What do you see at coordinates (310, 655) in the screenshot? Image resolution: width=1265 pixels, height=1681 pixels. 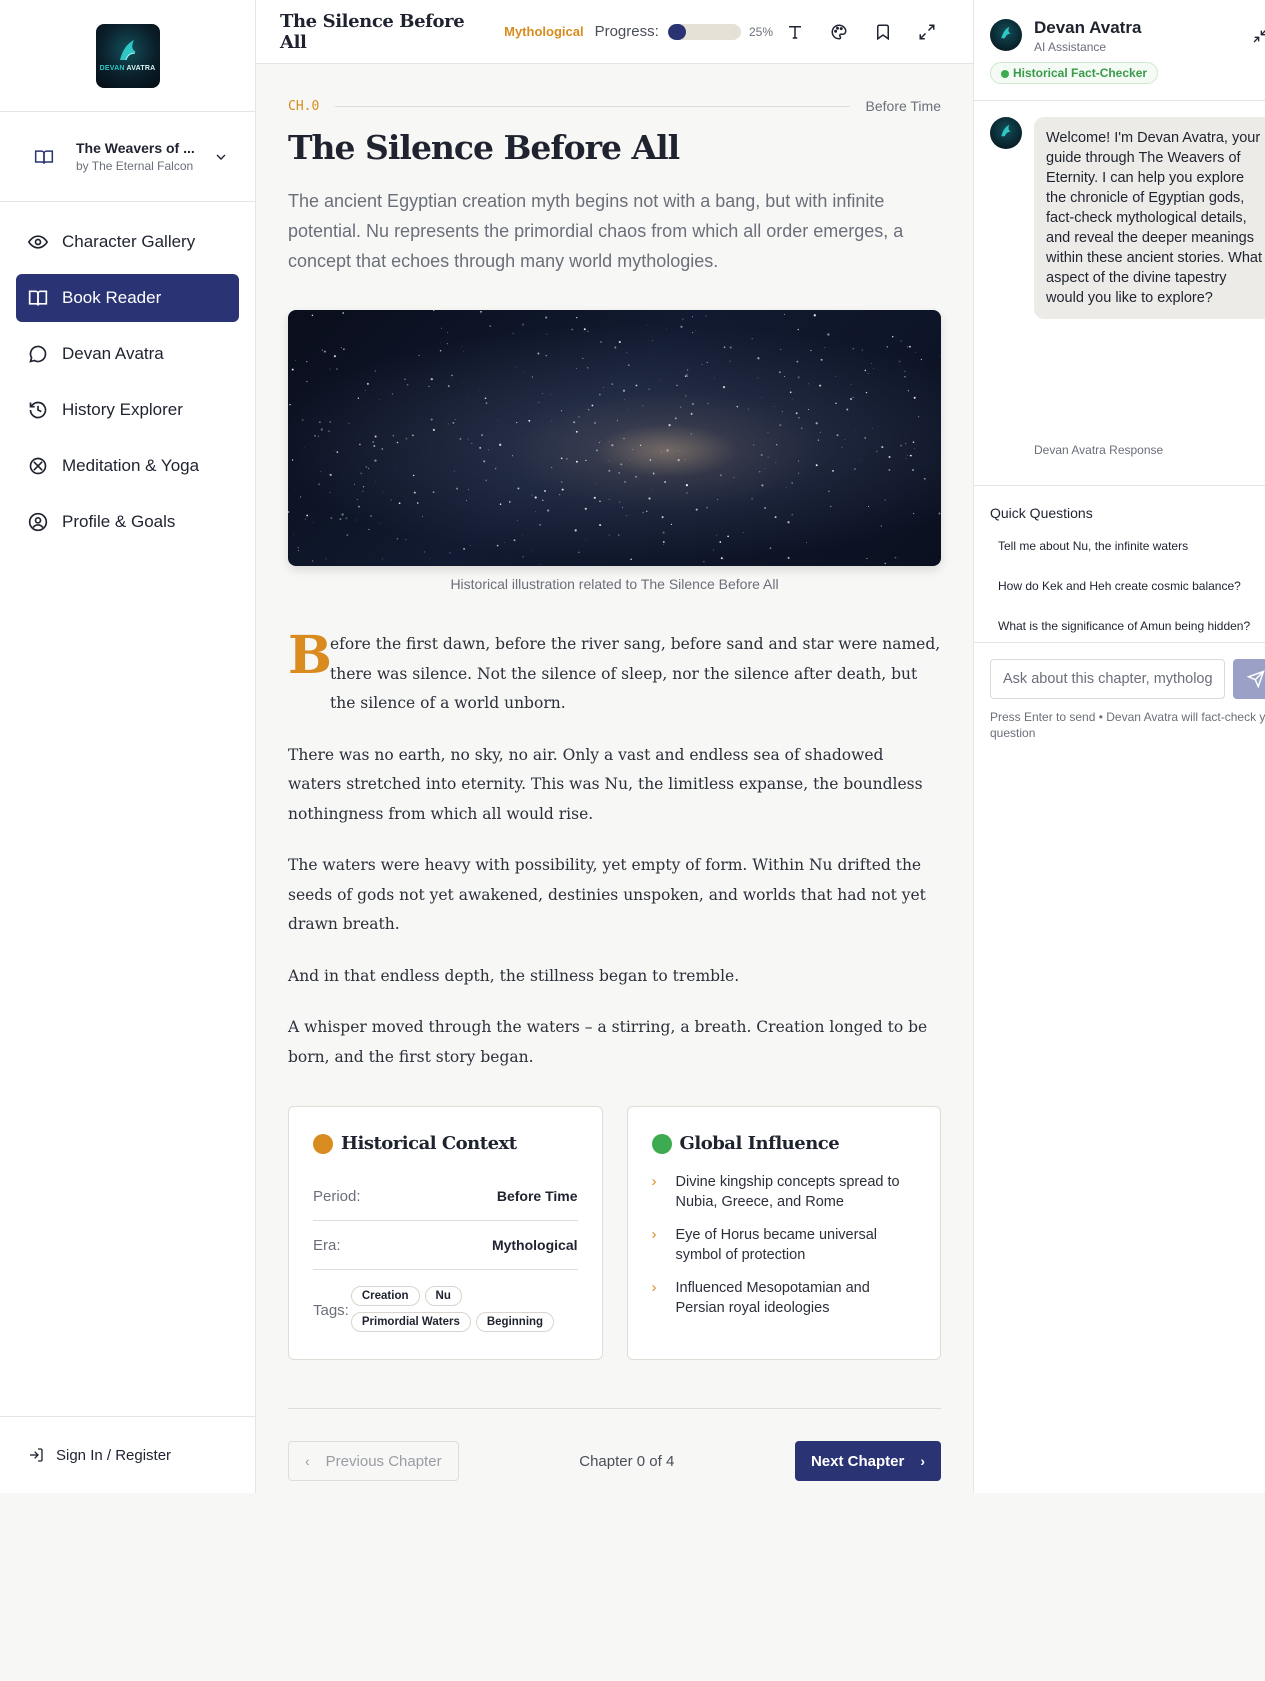 I see `drop-cap: B` at bounding box center [310, 655].